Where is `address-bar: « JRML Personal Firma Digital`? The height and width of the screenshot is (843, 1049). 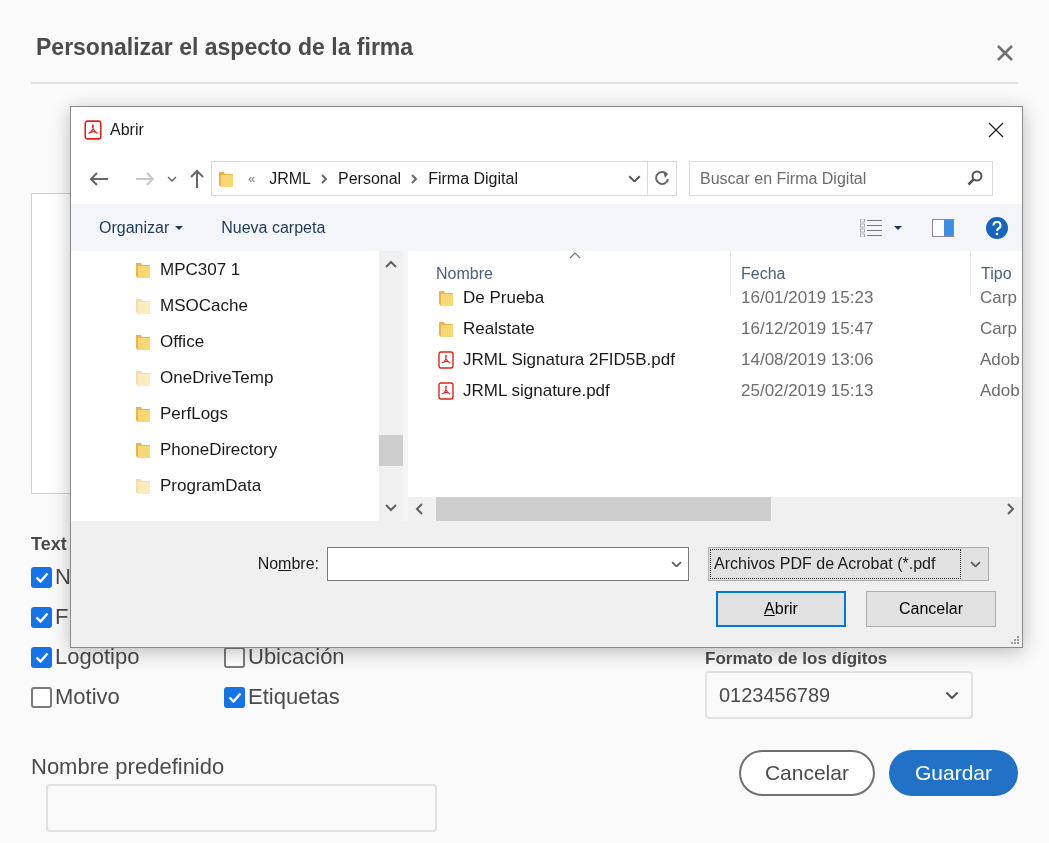
address-bar: « JRML Personal Firma Digital is located at coordinates (444, 178).